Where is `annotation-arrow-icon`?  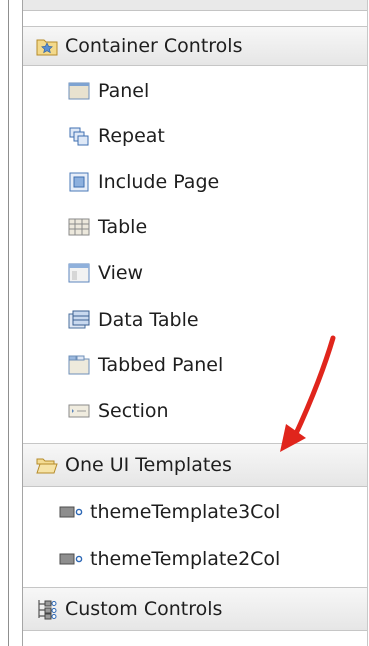
annotation-arrow-icon is located at coordinates (308, 393).